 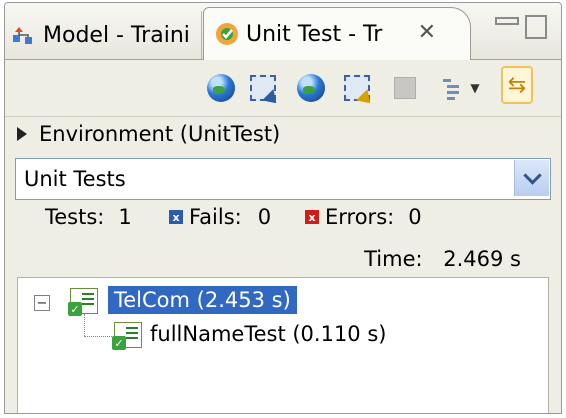 I want to click on tab-strip: Model - Traini Unit Test - Tr ✕, so click(x=283, y=31).